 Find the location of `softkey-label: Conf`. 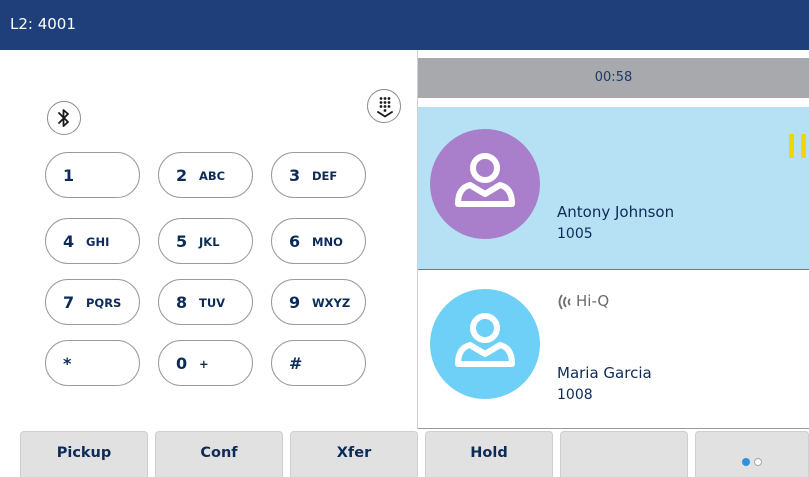

softkey-label: Conf is located at coordinates (219, 453).